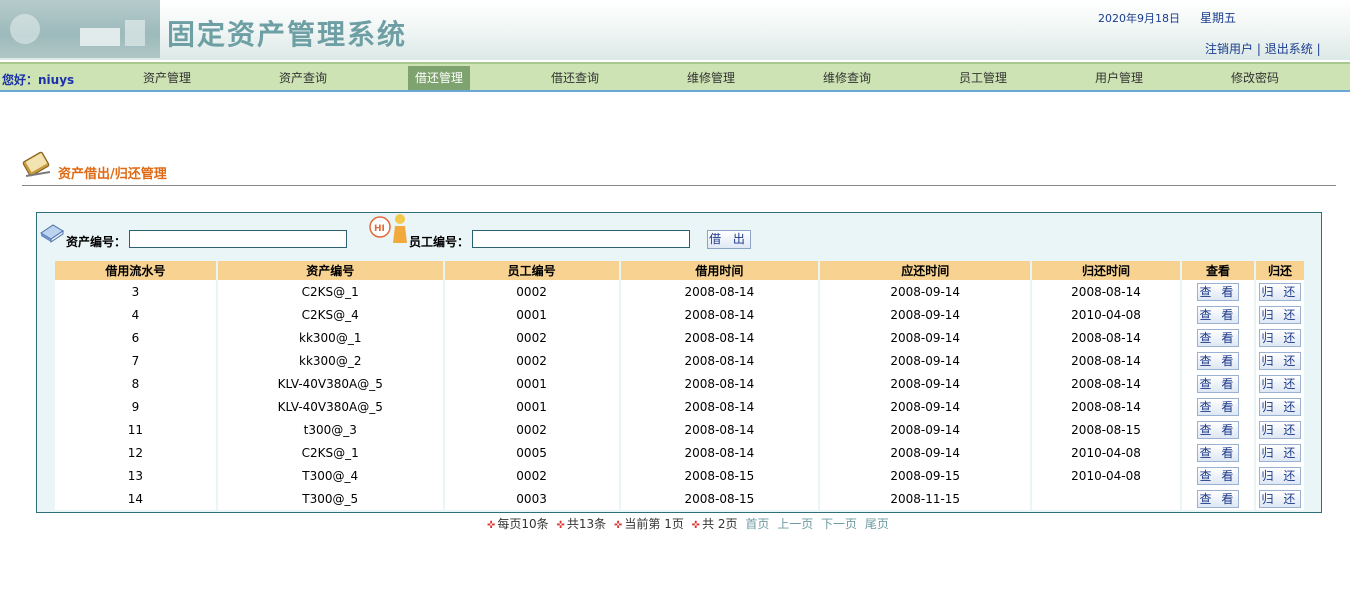 The image size is (1350, 596). Describe the element at coordinates (112, 174) in the screenshot. I see `page-title: 资产借出/归还管理` at that location.